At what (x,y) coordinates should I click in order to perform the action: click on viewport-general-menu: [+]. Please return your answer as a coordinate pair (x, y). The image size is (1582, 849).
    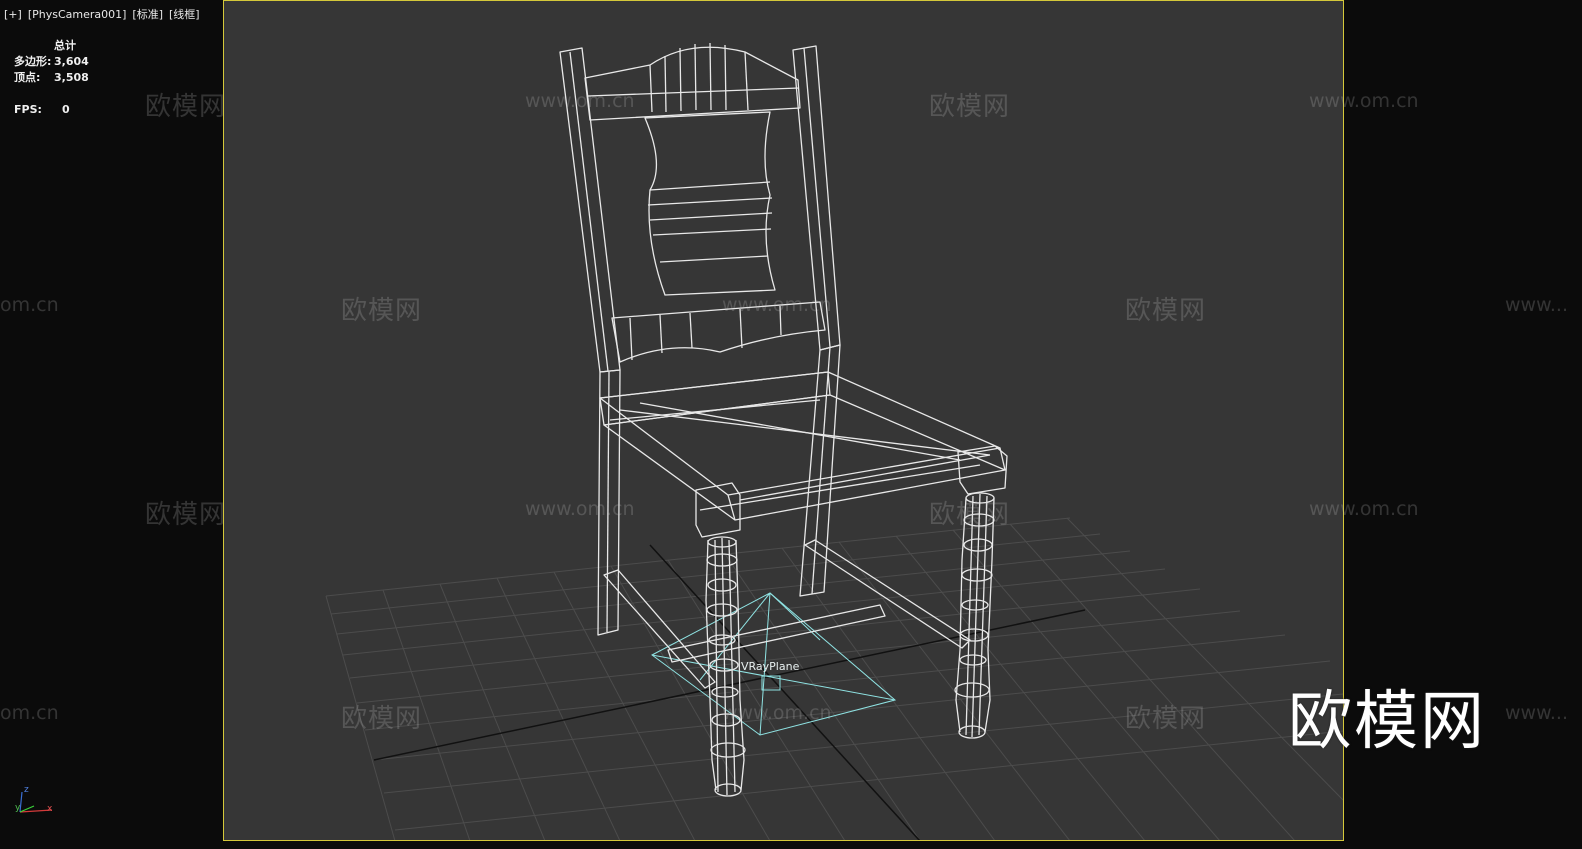
    Looking at the image, I should click on (13, 14).